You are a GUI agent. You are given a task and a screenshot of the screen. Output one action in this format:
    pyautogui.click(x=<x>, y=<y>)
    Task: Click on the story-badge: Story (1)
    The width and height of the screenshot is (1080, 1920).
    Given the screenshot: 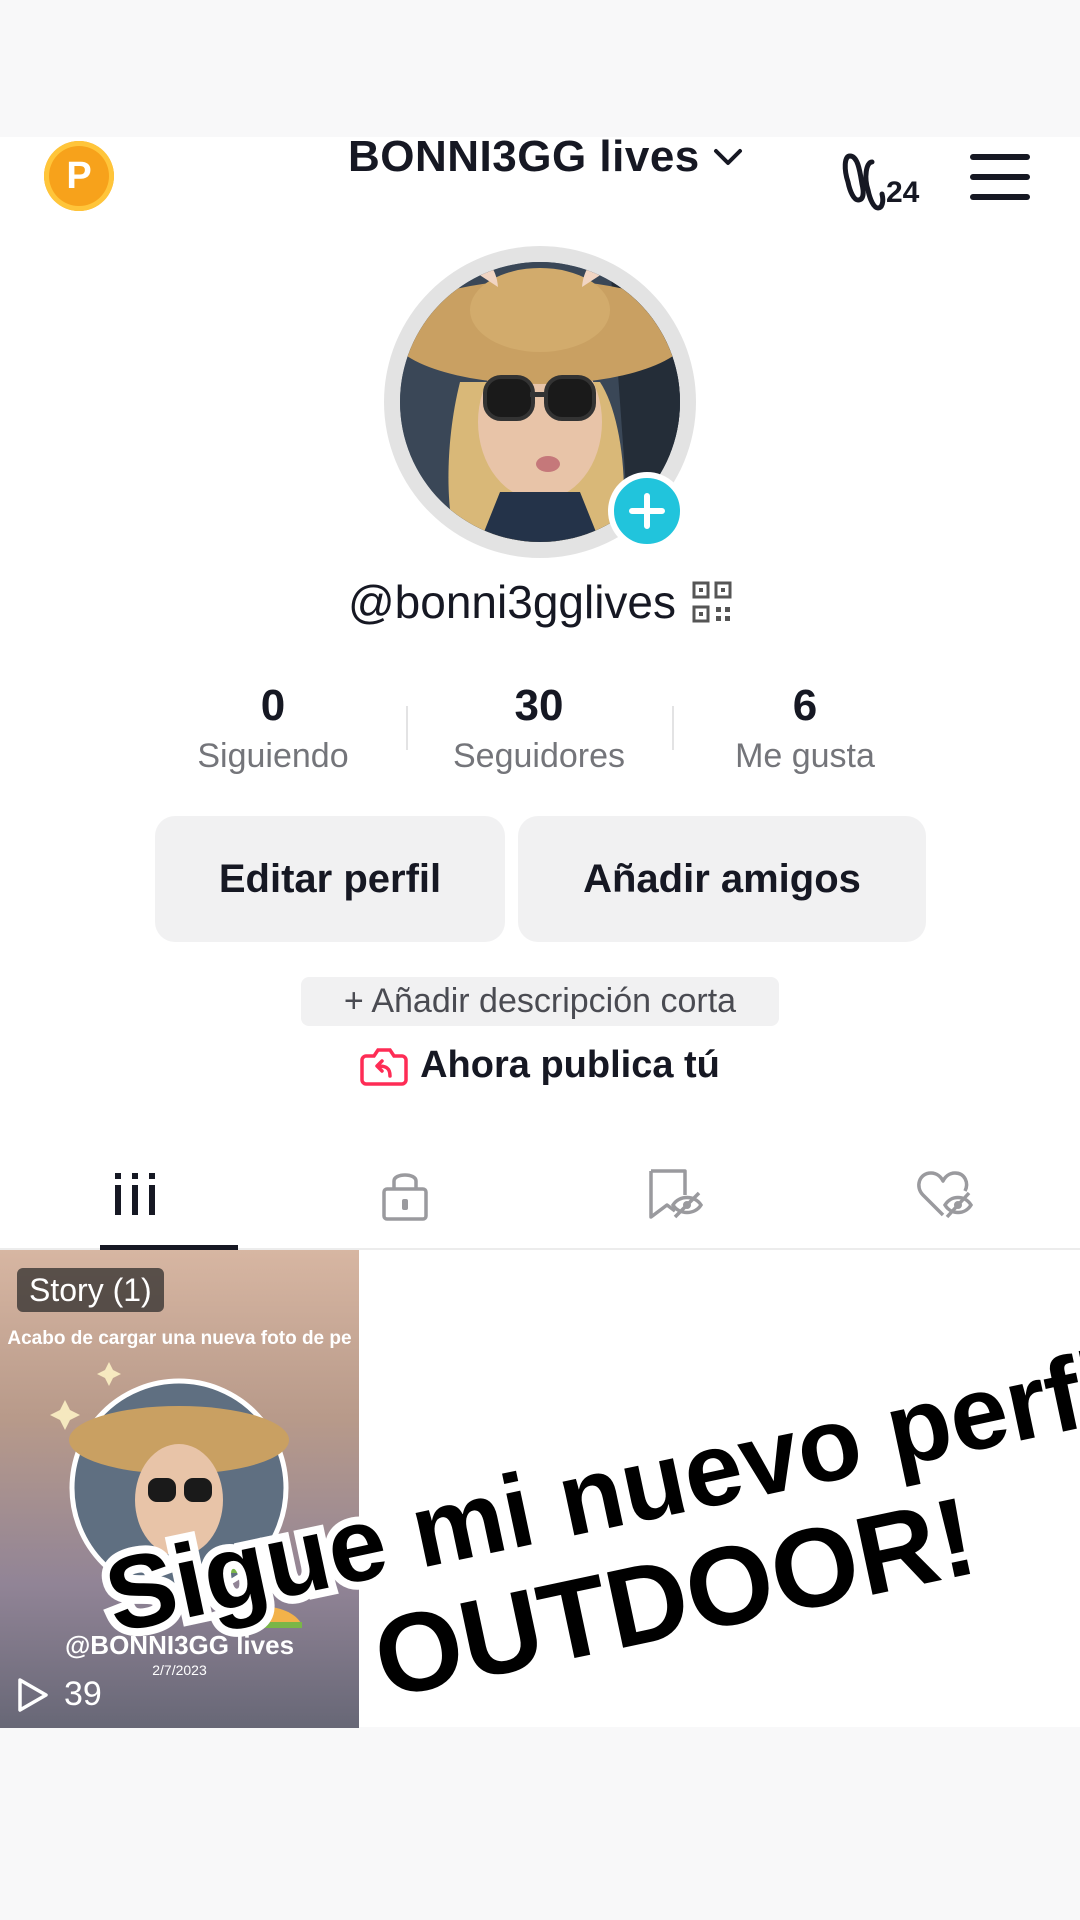 What is the action you would take?
    pyautogui.click(x=90, y=1290)
    